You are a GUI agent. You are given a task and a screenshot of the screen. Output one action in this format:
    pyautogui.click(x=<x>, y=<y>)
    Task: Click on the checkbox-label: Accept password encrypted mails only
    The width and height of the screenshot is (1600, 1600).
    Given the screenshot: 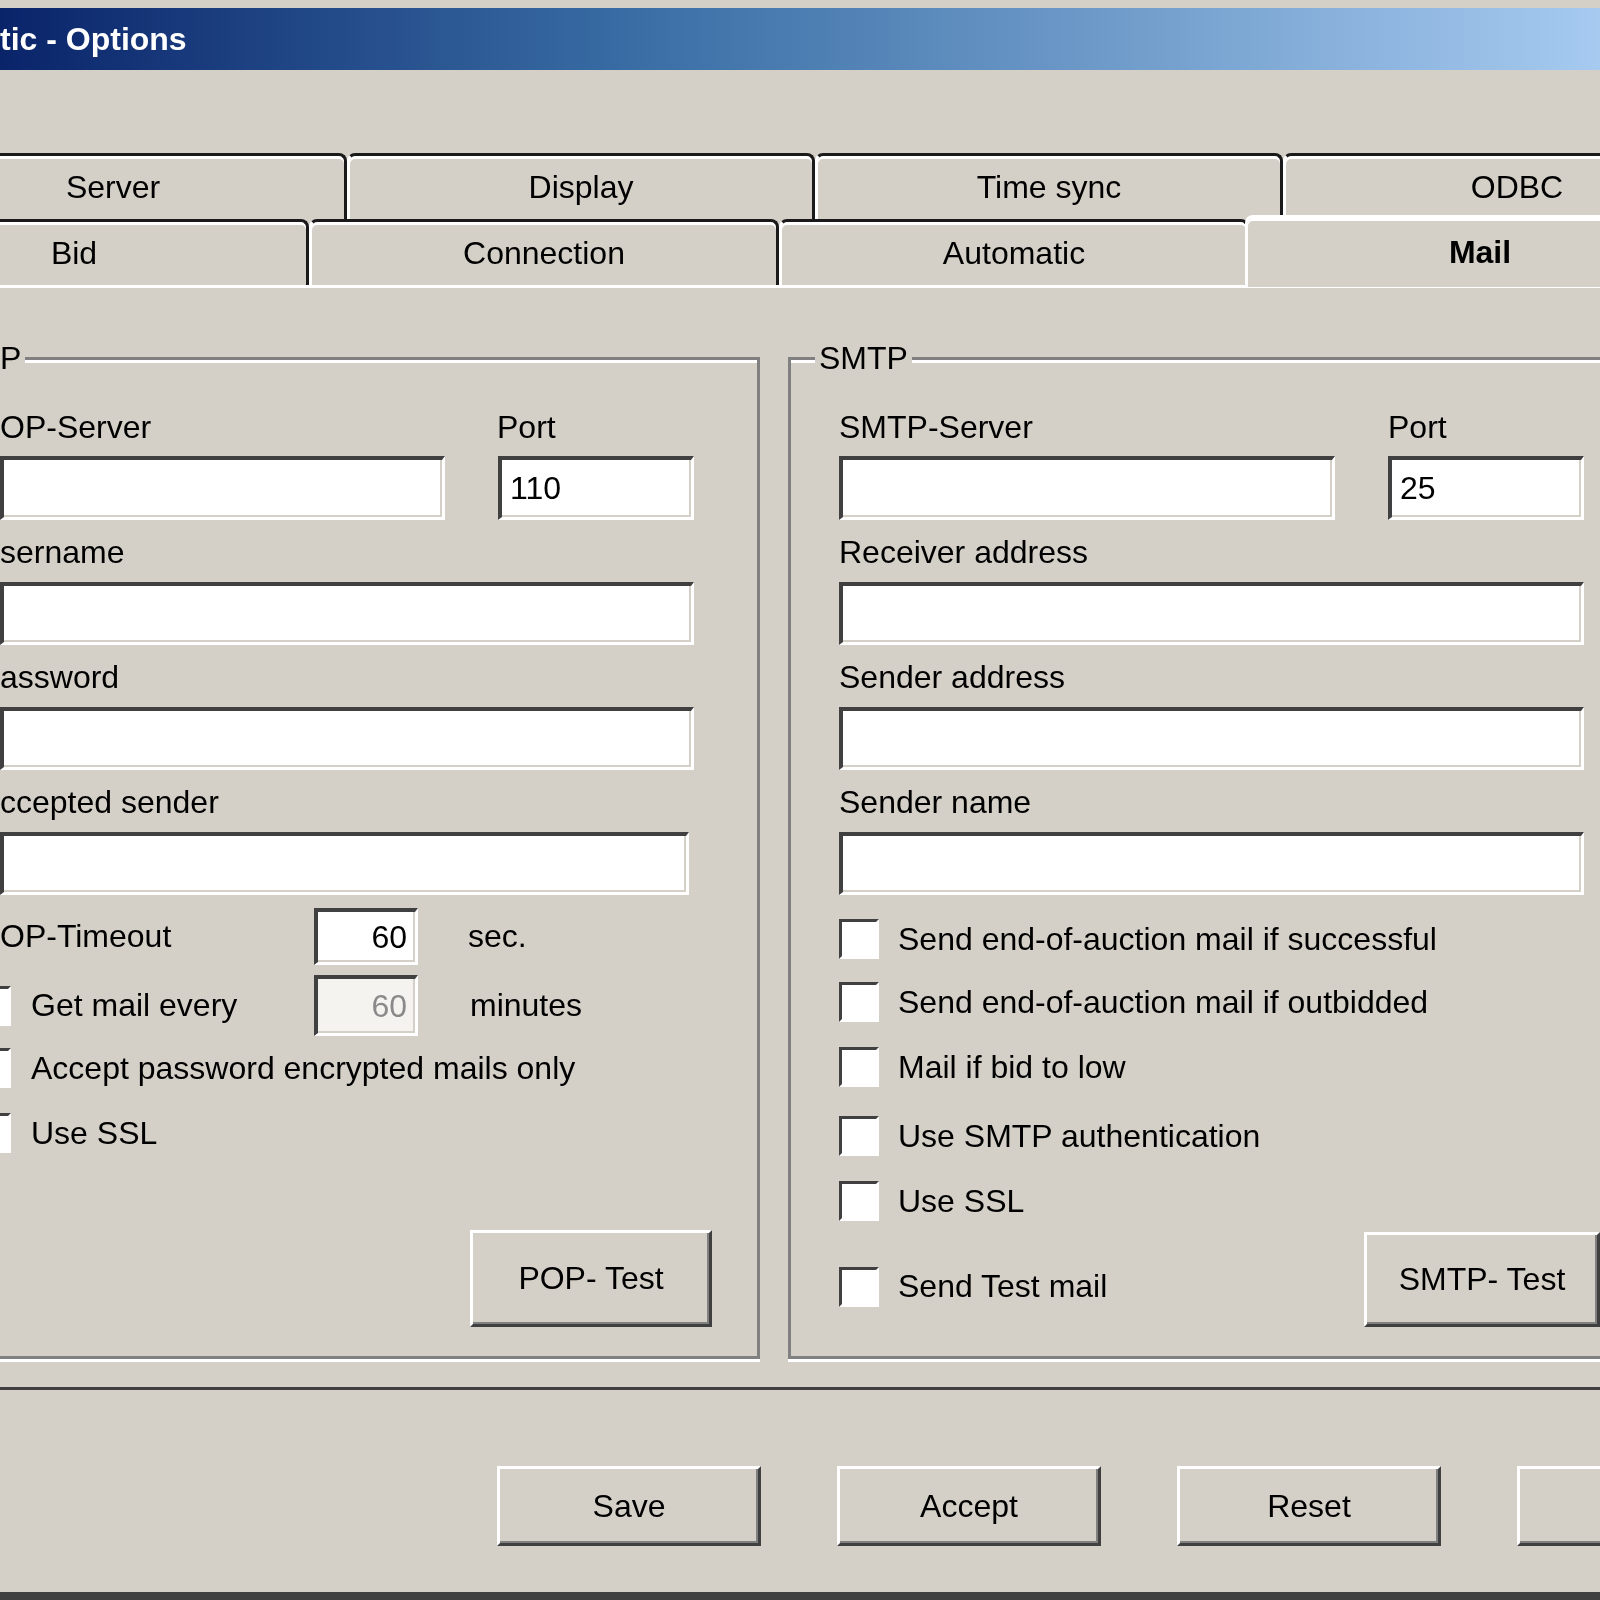 What is the action you would take?
    pyautogui.click(x=303, y=1068)
    